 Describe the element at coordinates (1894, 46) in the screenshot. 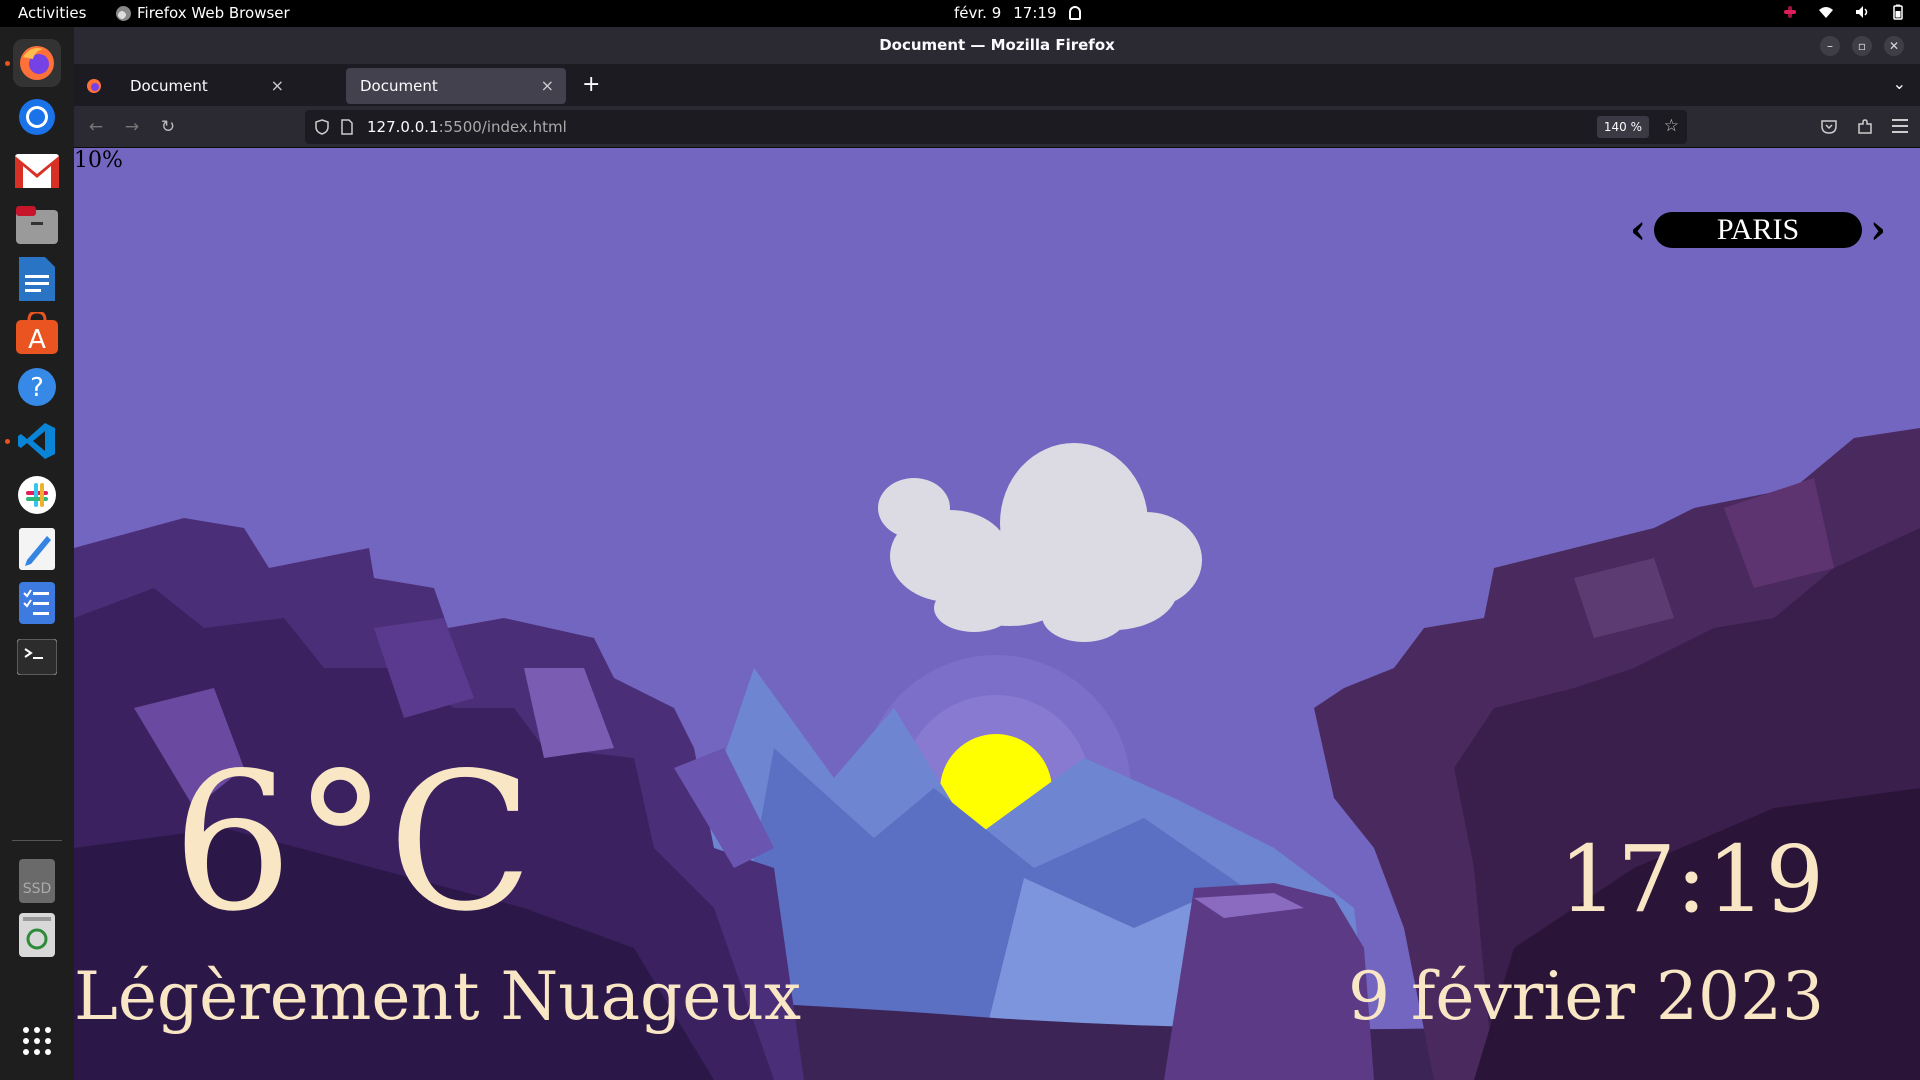

I see `close-window-button: ✕` at that location.